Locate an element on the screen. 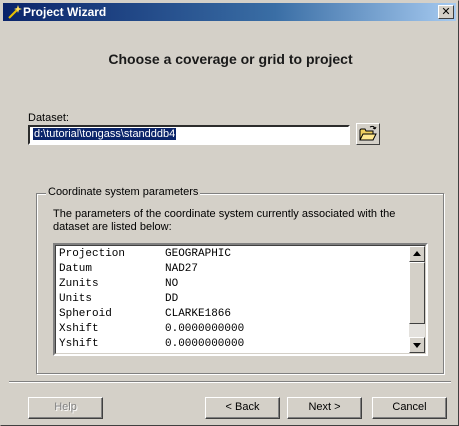 The width and height of the screenshot is (459, 426). close-button: ✕ is located at coordinates (446, 12).